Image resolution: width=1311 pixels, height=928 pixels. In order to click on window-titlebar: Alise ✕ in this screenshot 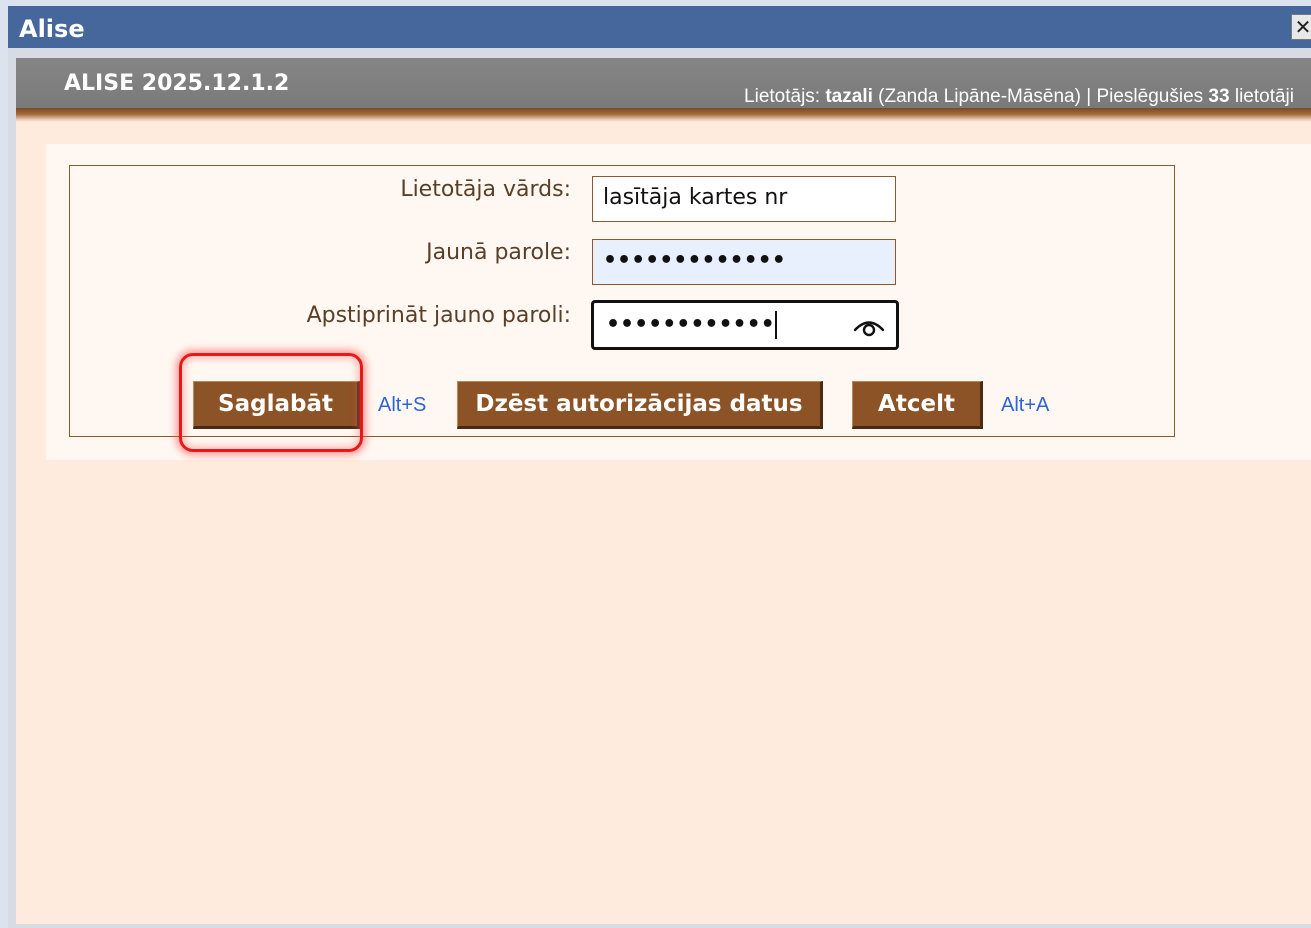, I will do `click(659, 27)`.